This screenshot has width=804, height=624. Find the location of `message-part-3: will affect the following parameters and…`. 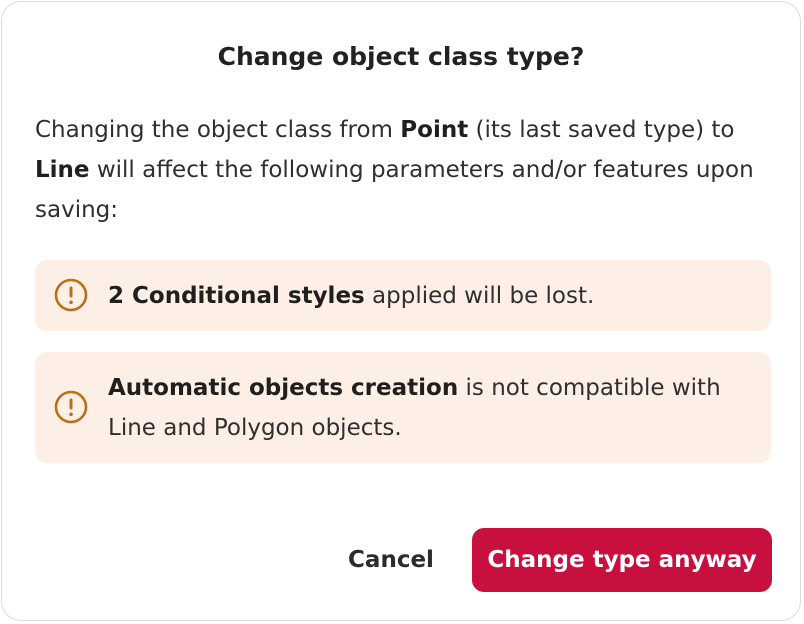

message-part-3: will affect the following parameters and… is located at coordinates (394, 190).